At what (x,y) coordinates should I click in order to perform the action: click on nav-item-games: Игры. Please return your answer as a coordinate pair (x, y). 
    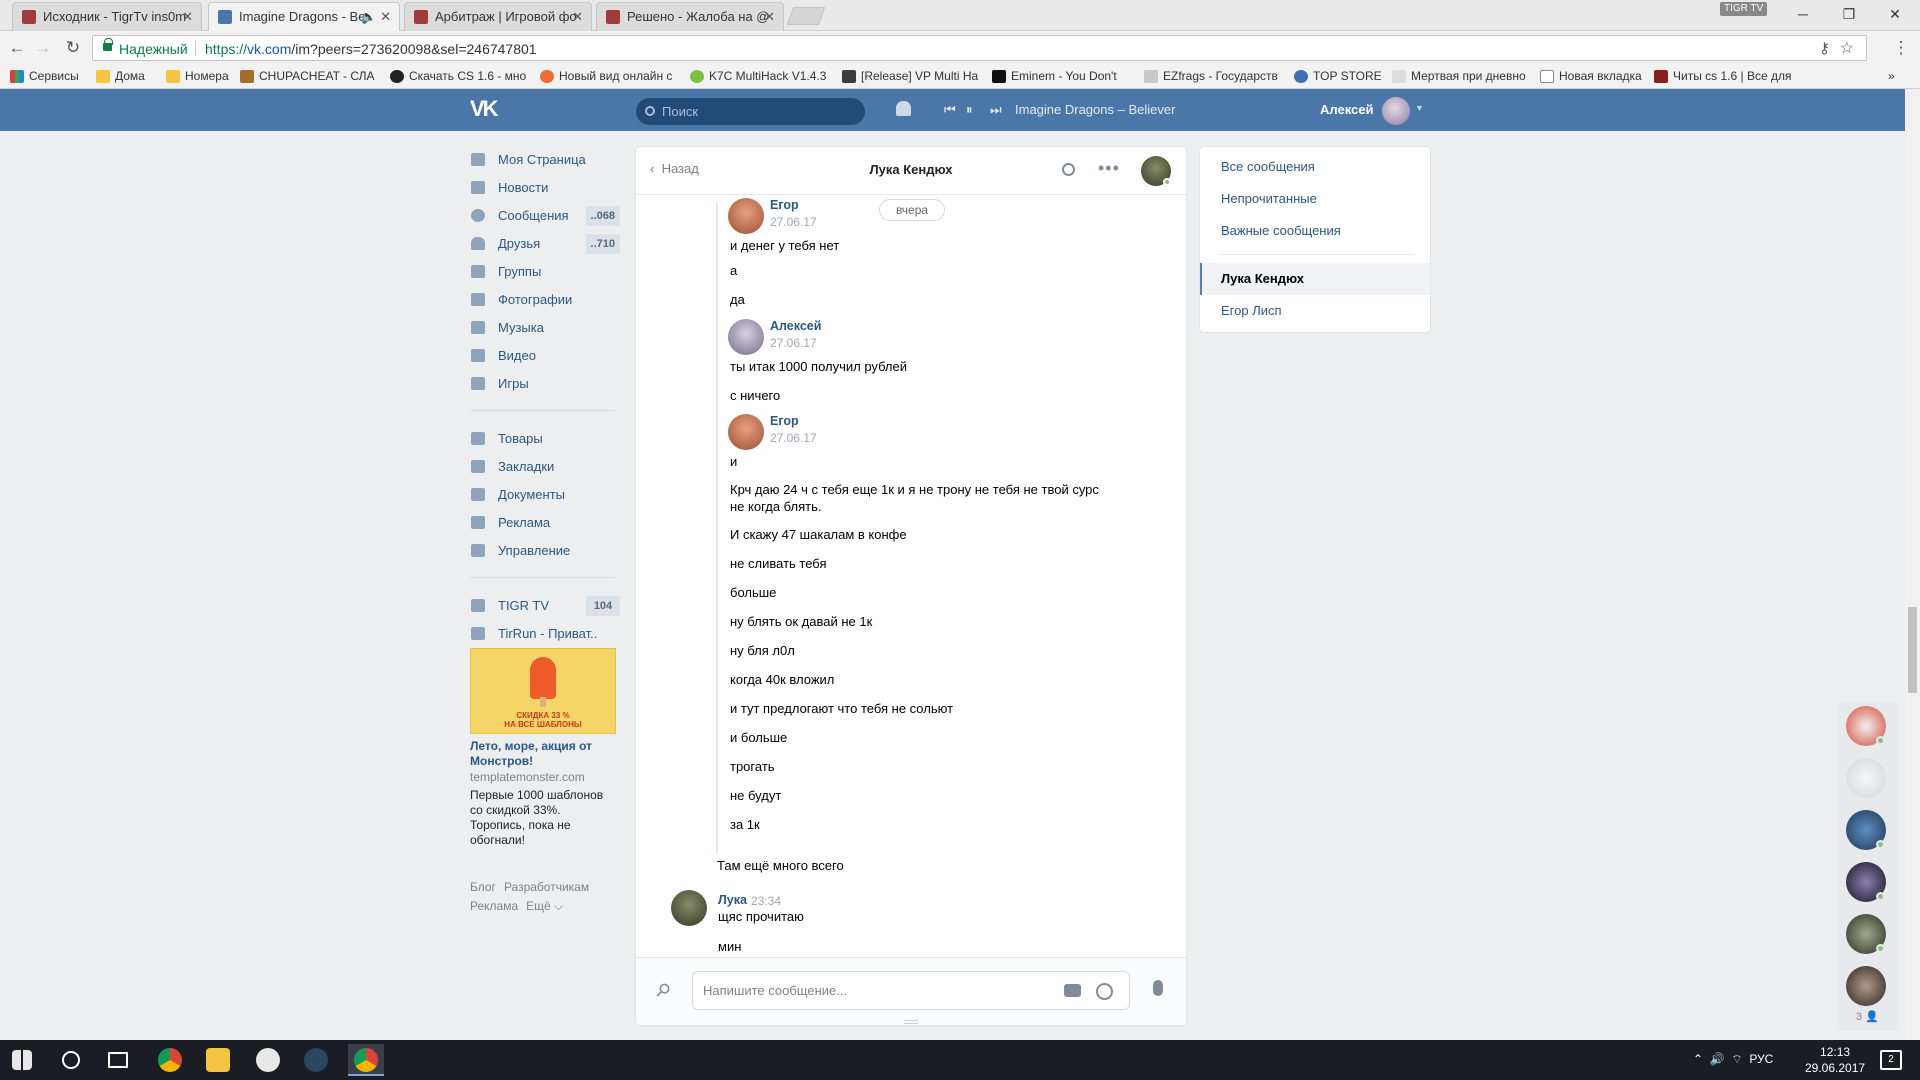
    Looking at the image, I should click on (545, 388).